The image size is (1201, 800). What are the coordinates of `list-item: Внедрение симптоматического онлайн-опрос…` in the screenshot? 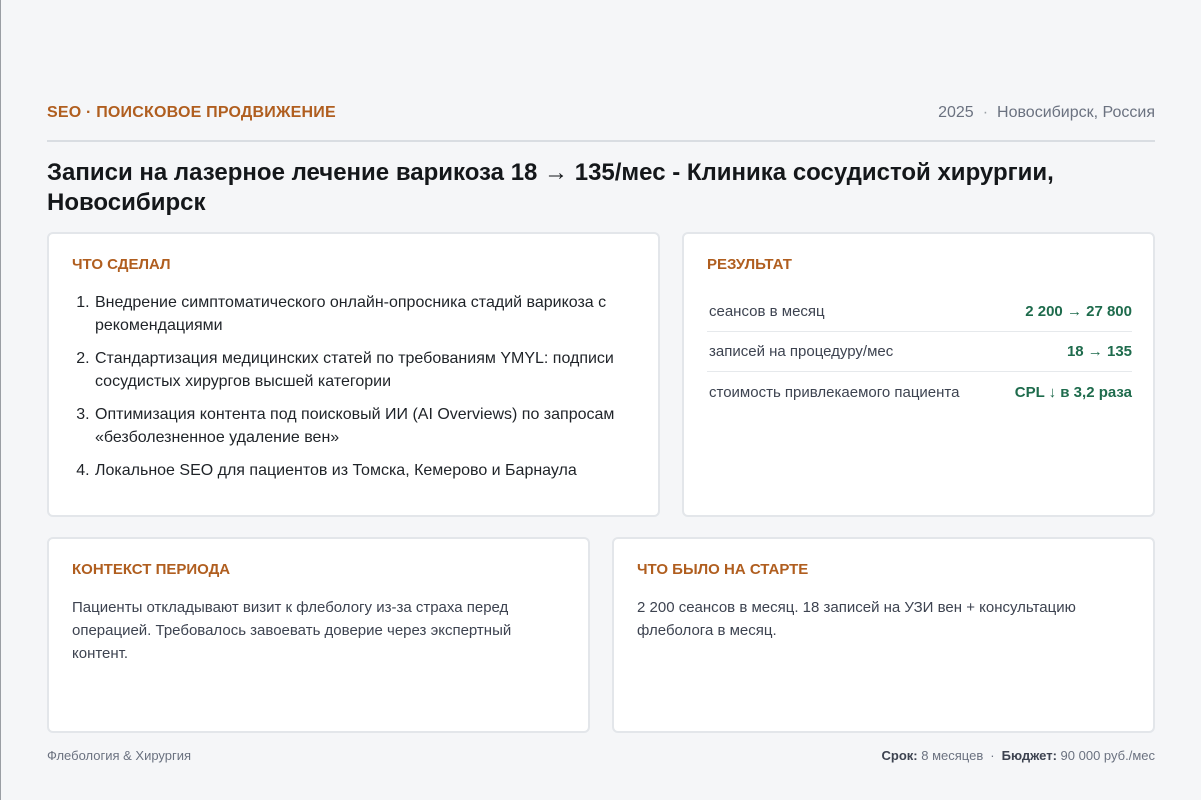 It's located at (366, 314).